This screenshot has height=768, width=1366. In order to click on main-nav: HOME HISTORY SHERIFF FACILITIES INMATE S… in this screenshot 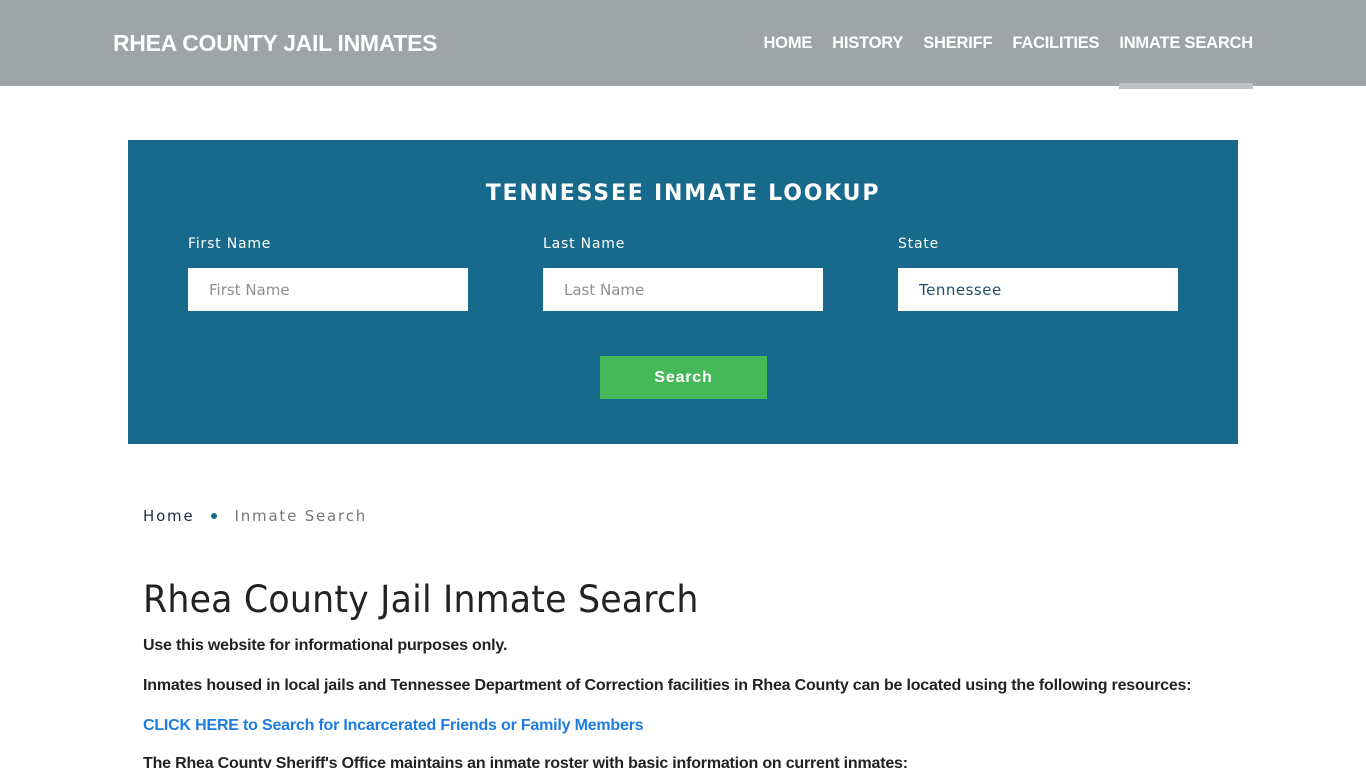, I will do `click(998, 44)`.